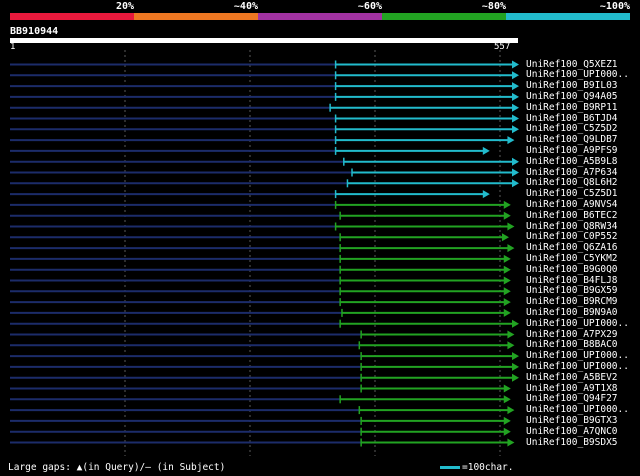  Describe the element at coordinates (572, 193) in the screenshot. I see `hit-label-link: UniRef100_C5Z5D1` at that location.